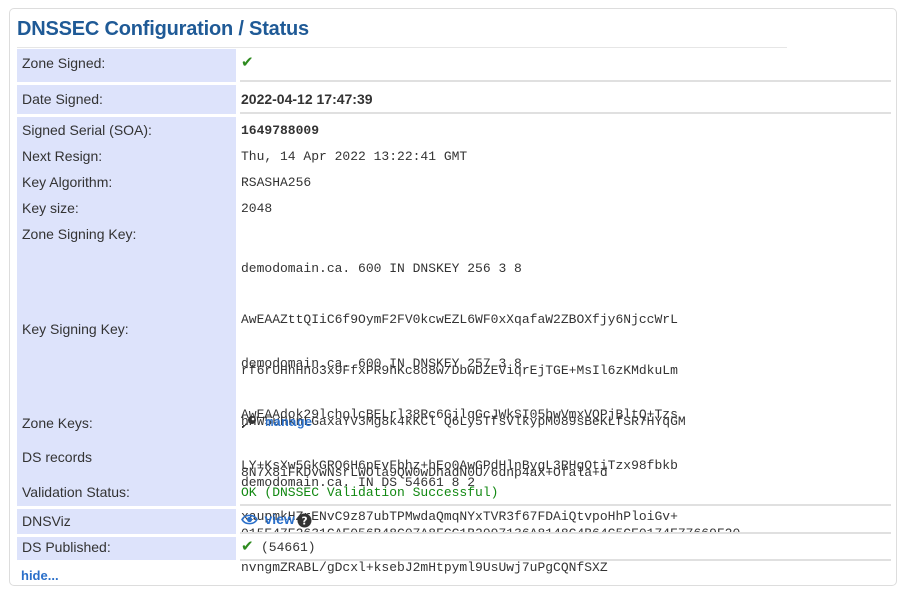 The width and height of the screenshot is (913, 610). What do you see at coordinates (402, 32) in the screenshot?
I see `panel-title: DNSSEC Configuration / Status` at bounding box center [402, 32].